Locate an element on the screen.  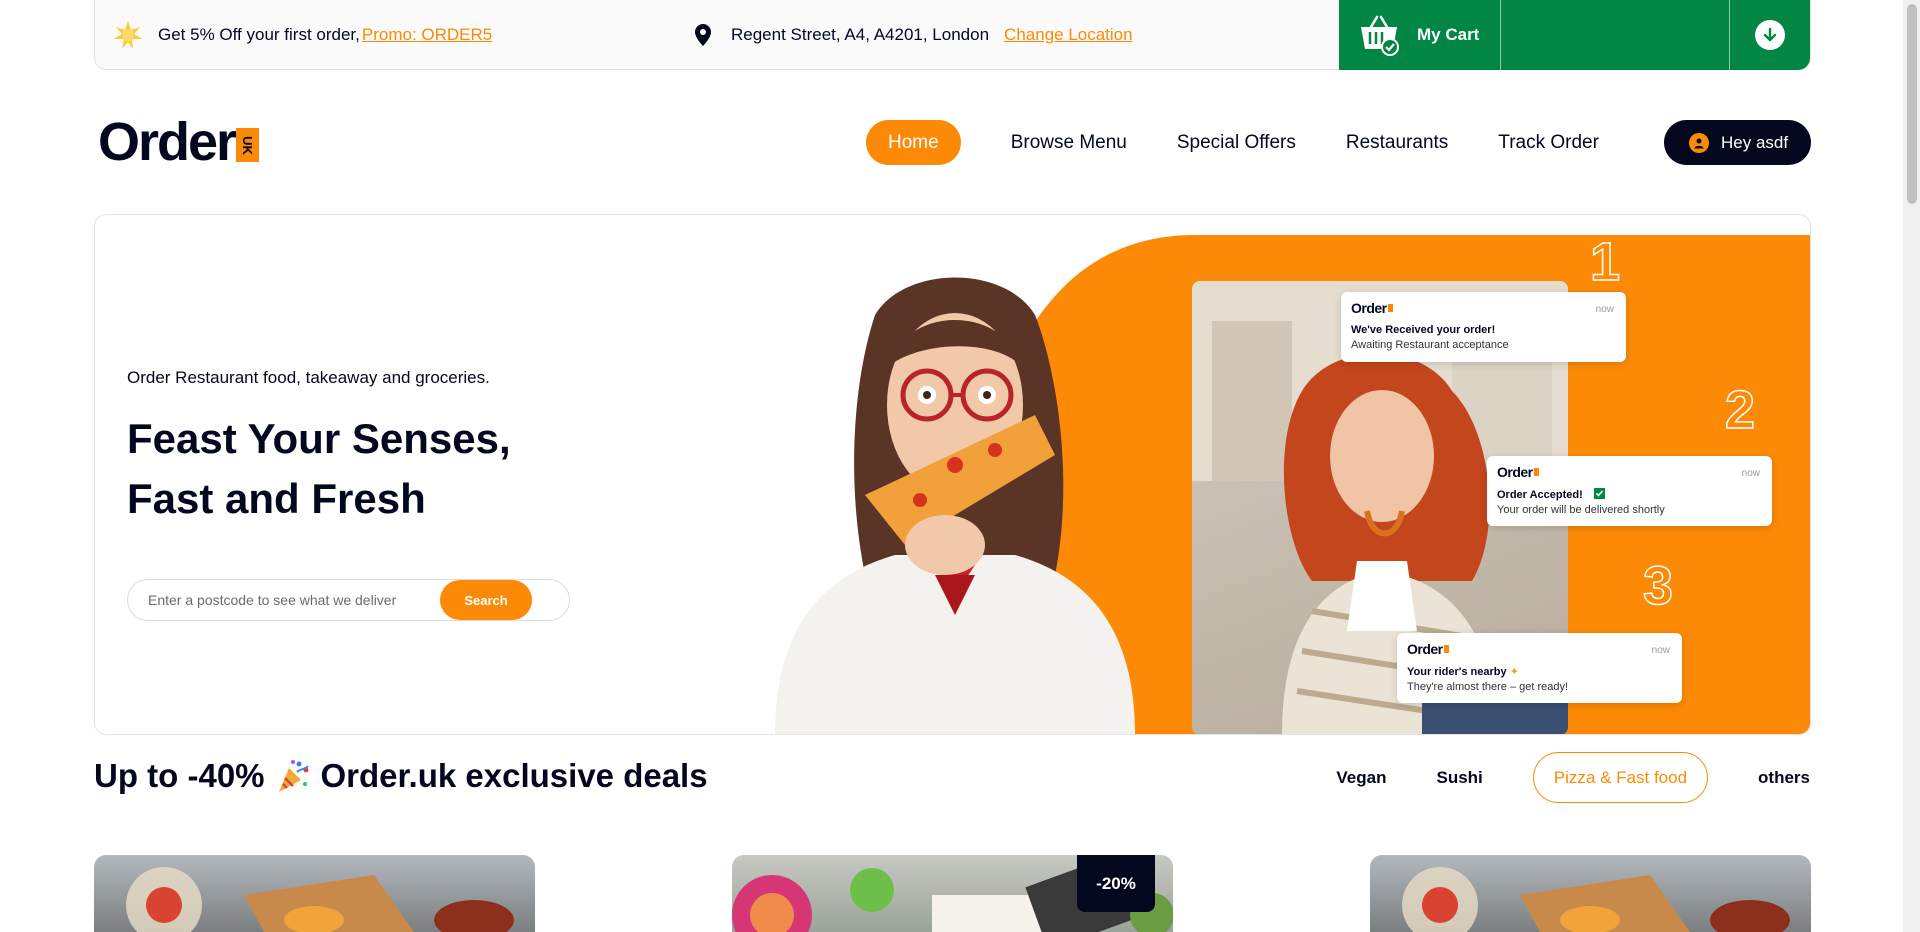
nav-home: Home is located at coordinates (913, 142).